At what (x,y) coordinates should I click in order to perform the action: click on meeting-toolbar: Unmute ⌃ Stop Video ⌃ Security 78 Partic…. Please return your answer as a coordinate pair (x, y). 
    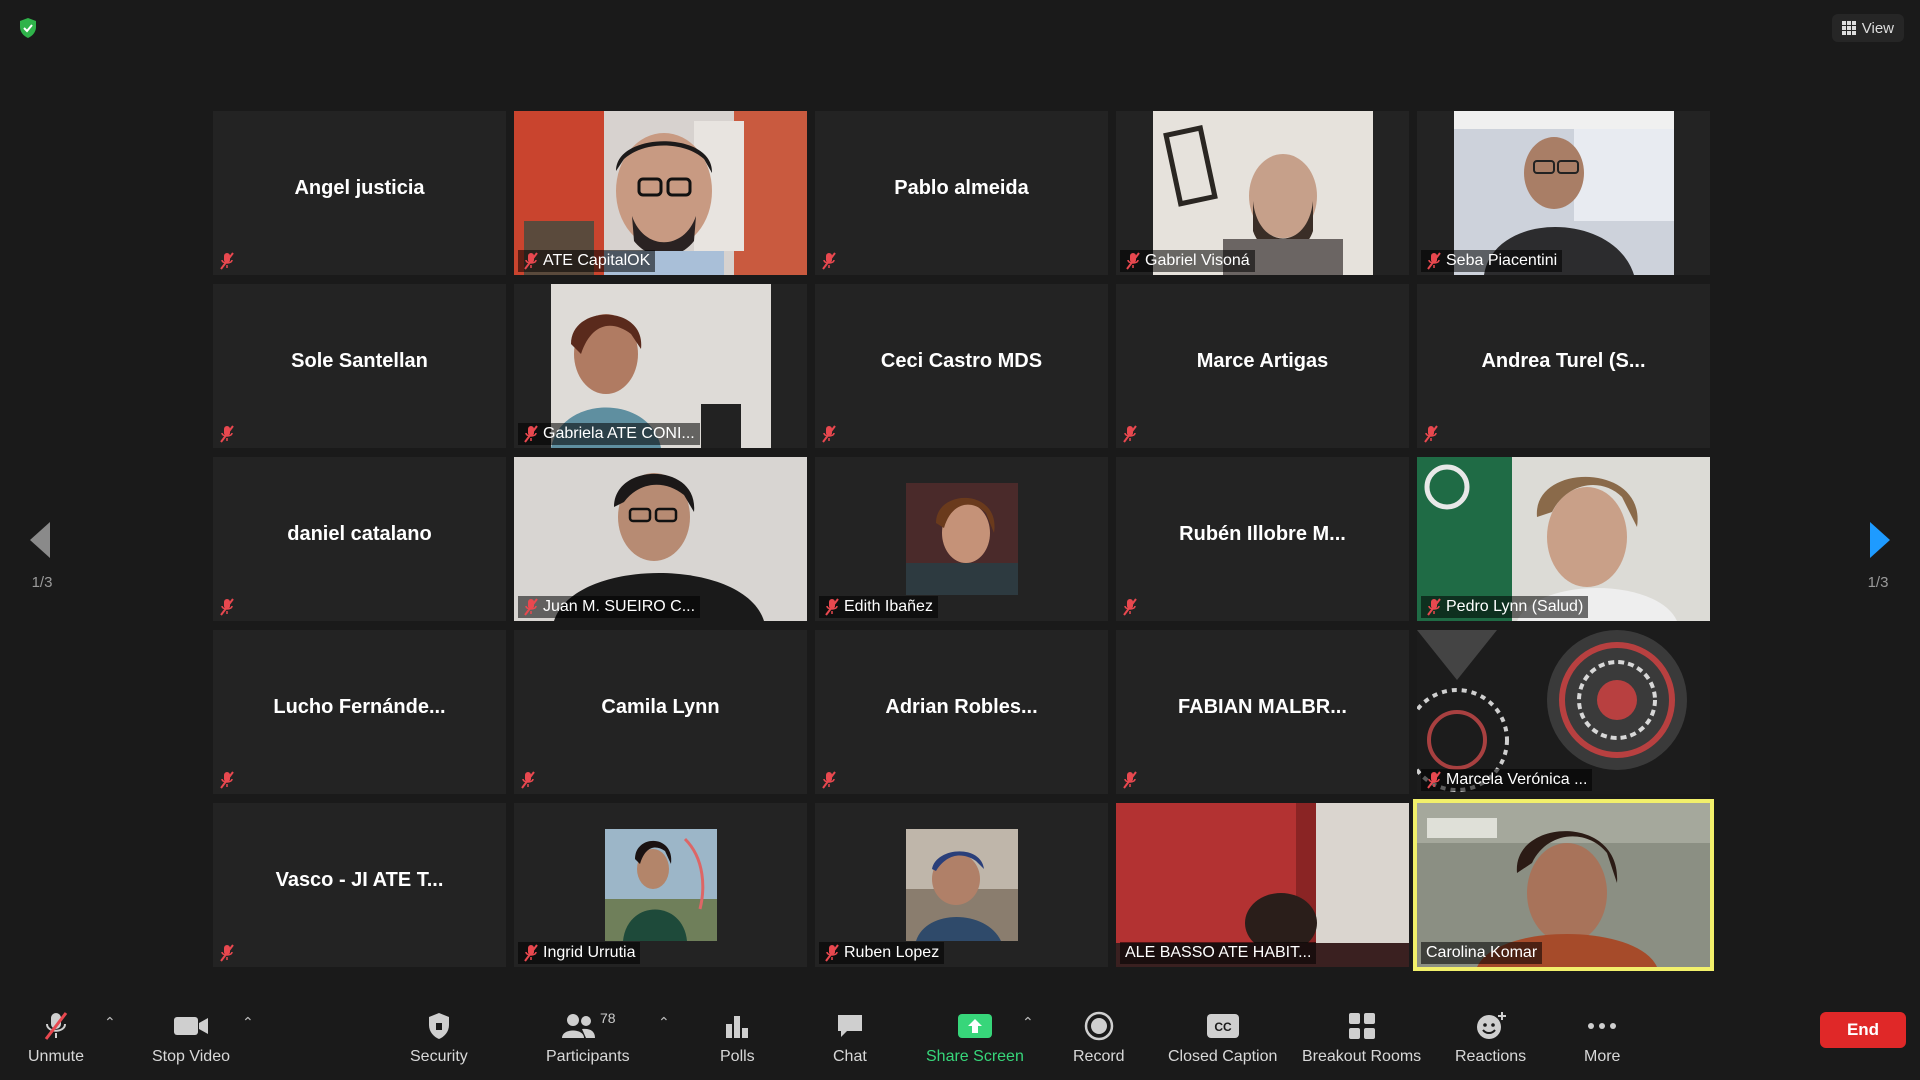
    Looking at the image, I should click on (960, 1040).